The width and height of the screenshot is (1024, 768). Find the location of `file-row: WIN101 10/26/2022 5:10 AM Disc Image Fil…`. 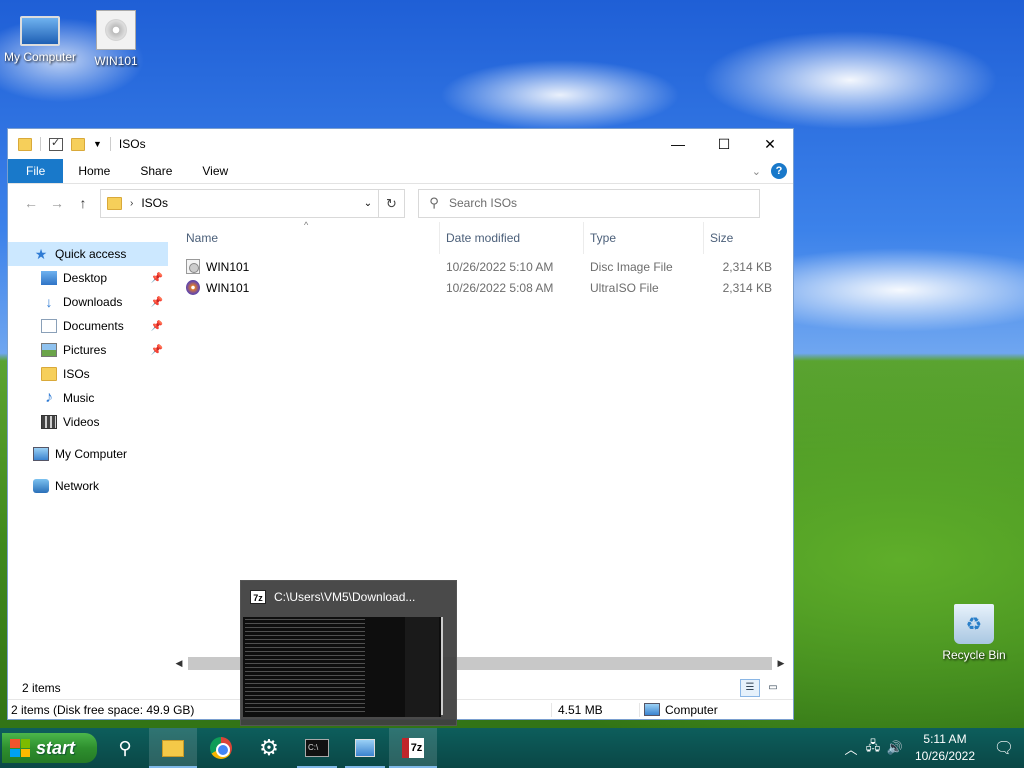

file-row: WIN101 10/26/2022 5:10 AM Disc Image Fil… is located at coordinates (486, 266).